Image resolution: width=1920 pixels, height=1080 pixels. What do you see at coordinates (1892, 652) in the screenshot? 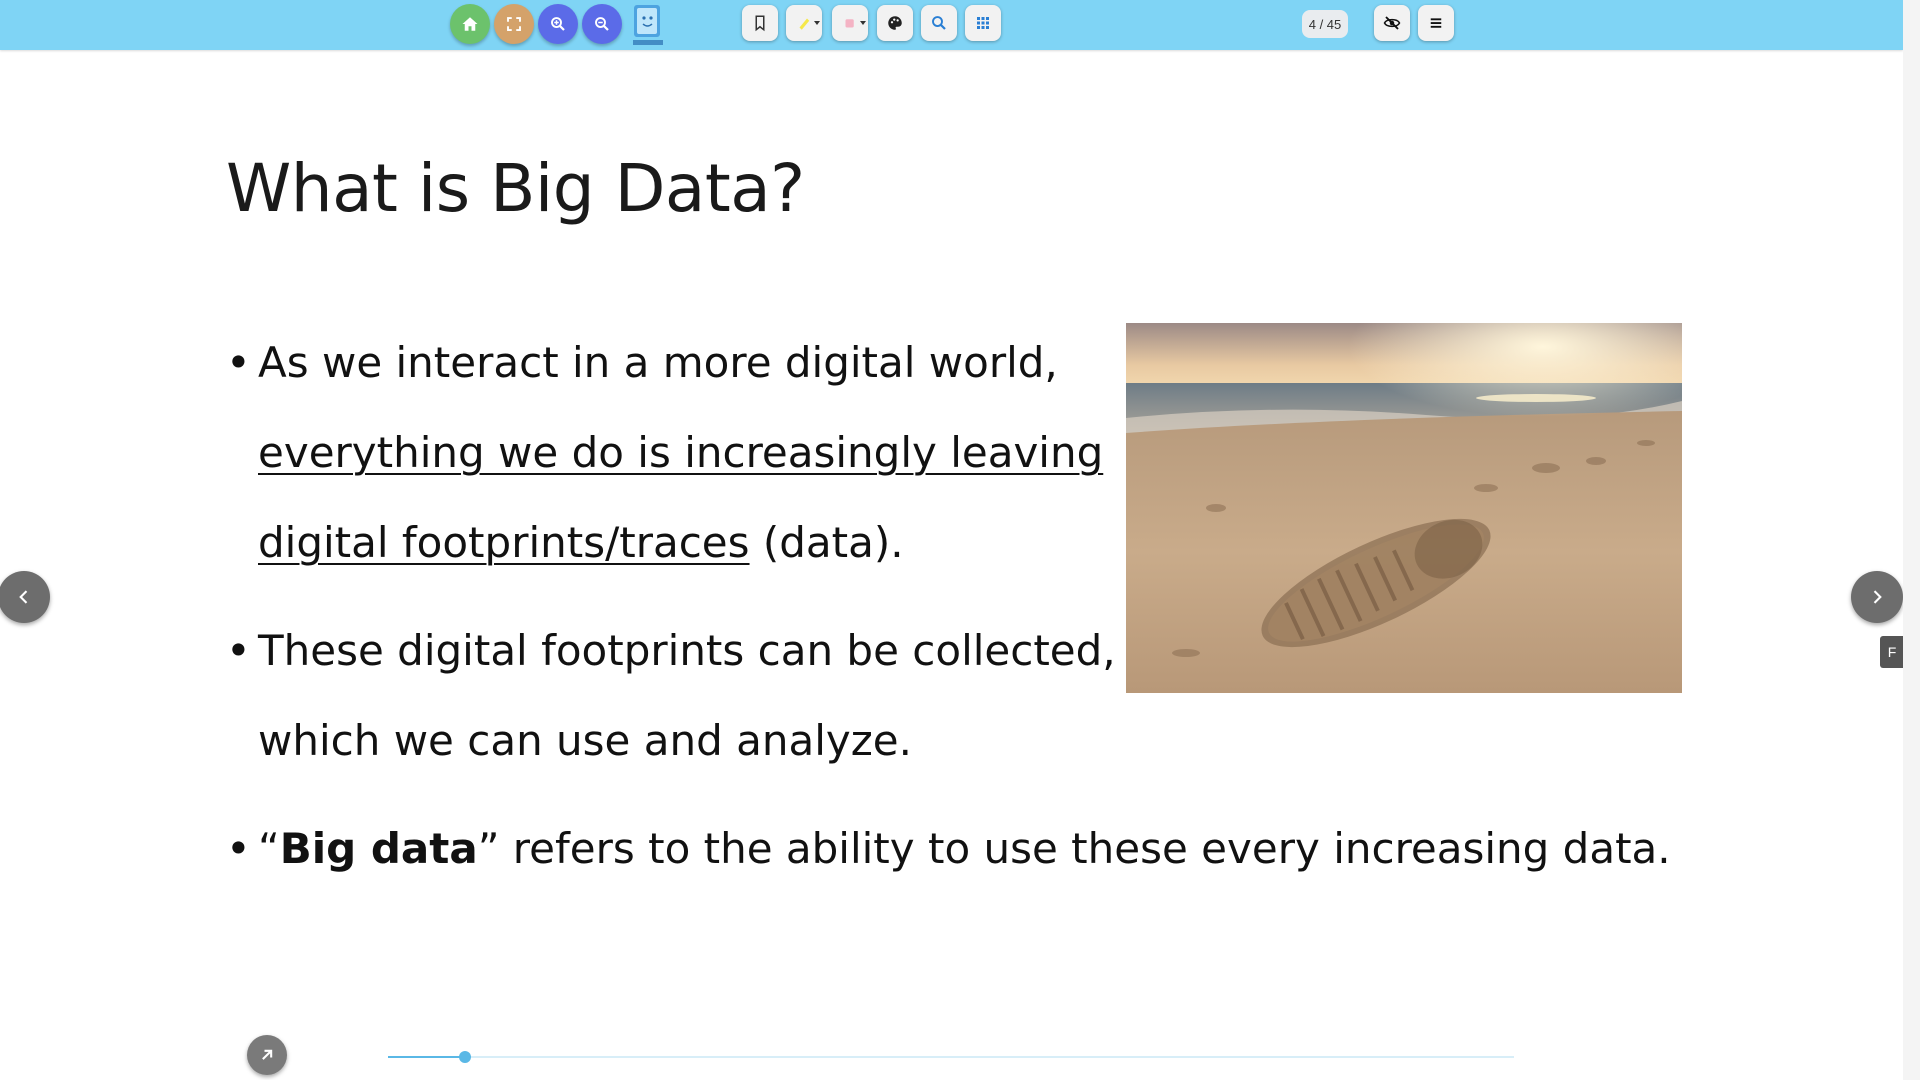
I see `side-tab: F` at bounding box center [1892, 652].